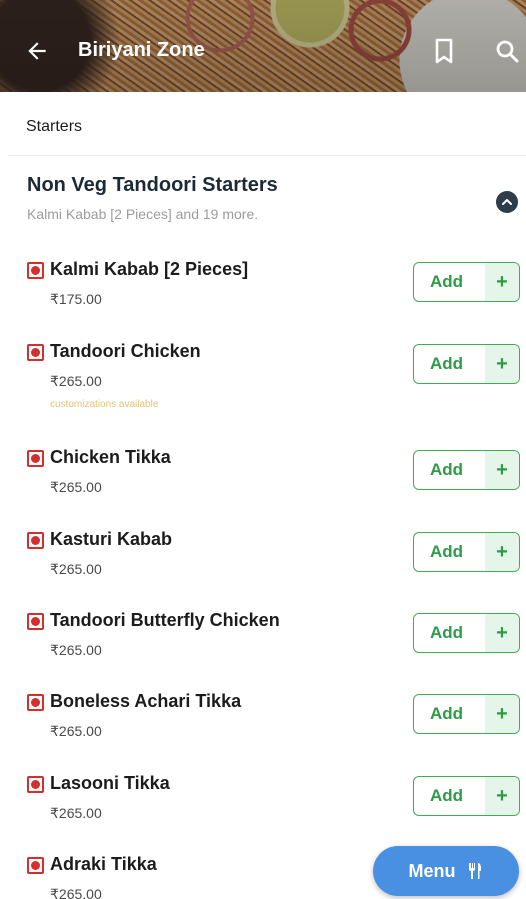 This screenshot has width=526, height=899. Describe the element at coordinates (165, 620) in the screenshot. I see `item-name: Tandoori Butterfly Chicken` at that location.